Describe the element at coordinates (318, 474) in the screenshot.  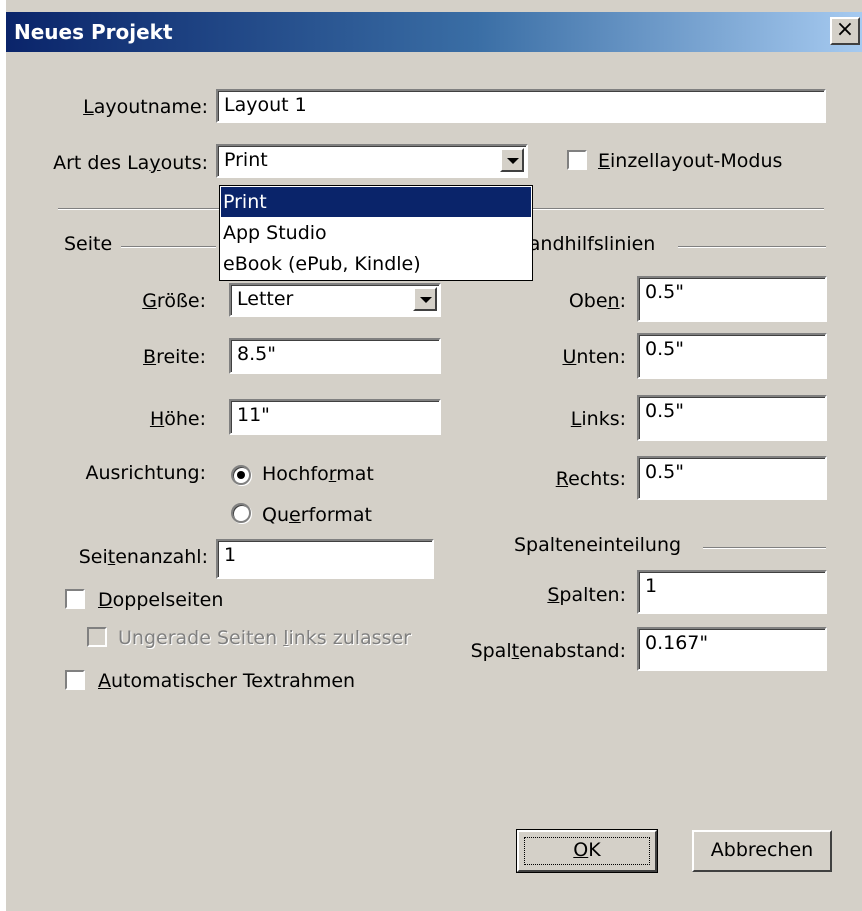
I see `portrait-label: Hochformat` at that location.